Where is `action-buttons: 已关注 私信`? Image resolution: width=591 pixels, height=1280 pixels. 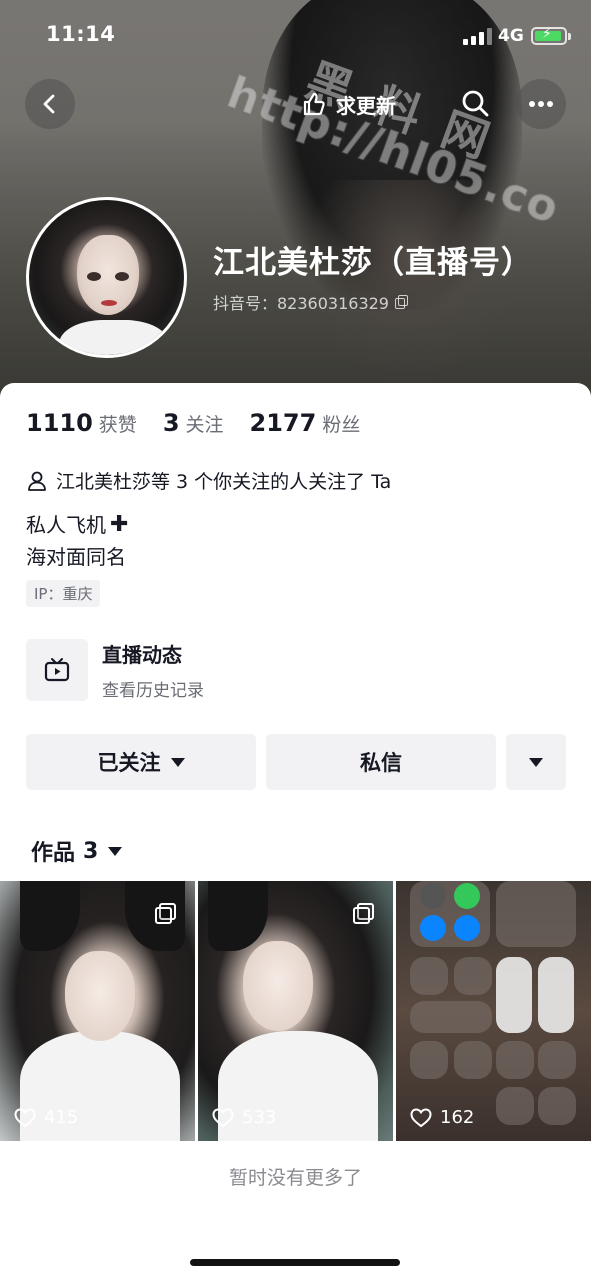
action-buttons: 已关注 私信 is located at coordinates (296, 762).